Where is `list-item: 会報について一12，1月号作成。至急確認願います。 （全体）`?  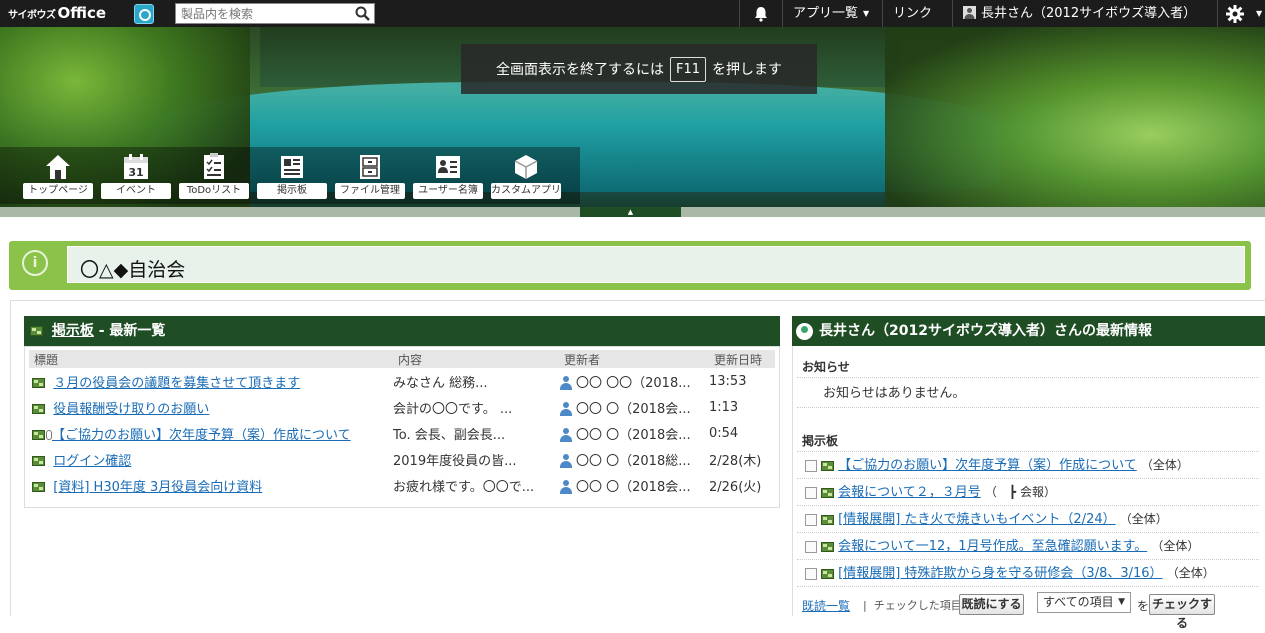
list-item: 会報について一12，1月号作成。至急確認願います。 （全体） is located at coordinates (1002, 546).